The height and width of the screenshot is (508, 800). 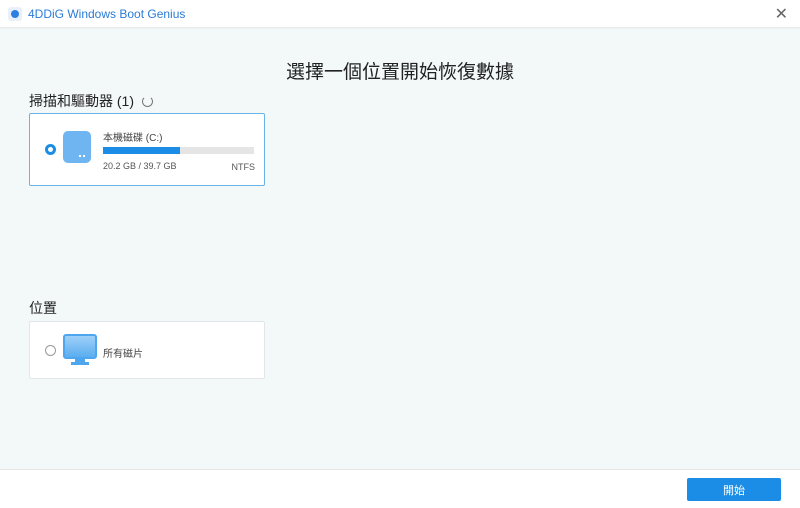 I want to click on app-title: 4DDiG Windows Boot Genius, so click(x=107, y=13).